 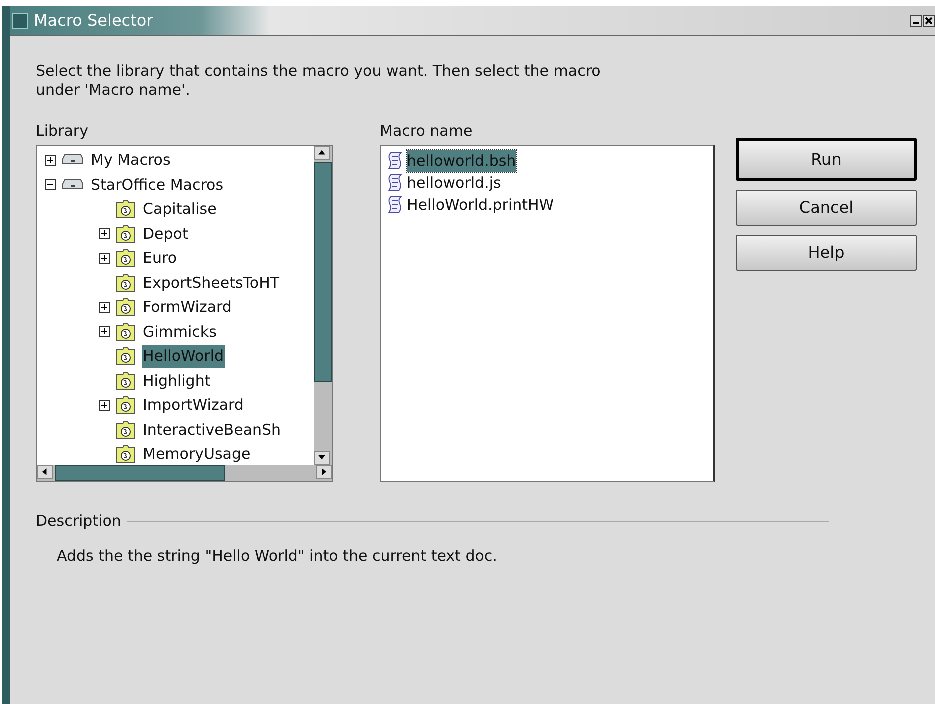 I want to click on tree-item: InteractiveBeanSh, so click(x=212, y=429).